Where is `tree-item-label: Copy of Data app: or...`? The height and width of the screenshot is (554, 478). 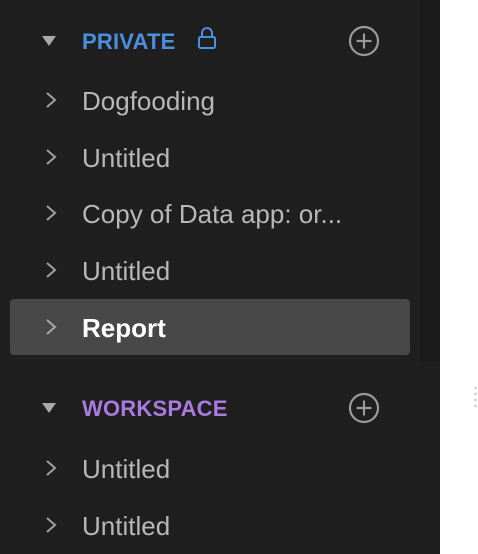 tree-item-label: Copy of Data app: or... is located at coordinates (212, 214).